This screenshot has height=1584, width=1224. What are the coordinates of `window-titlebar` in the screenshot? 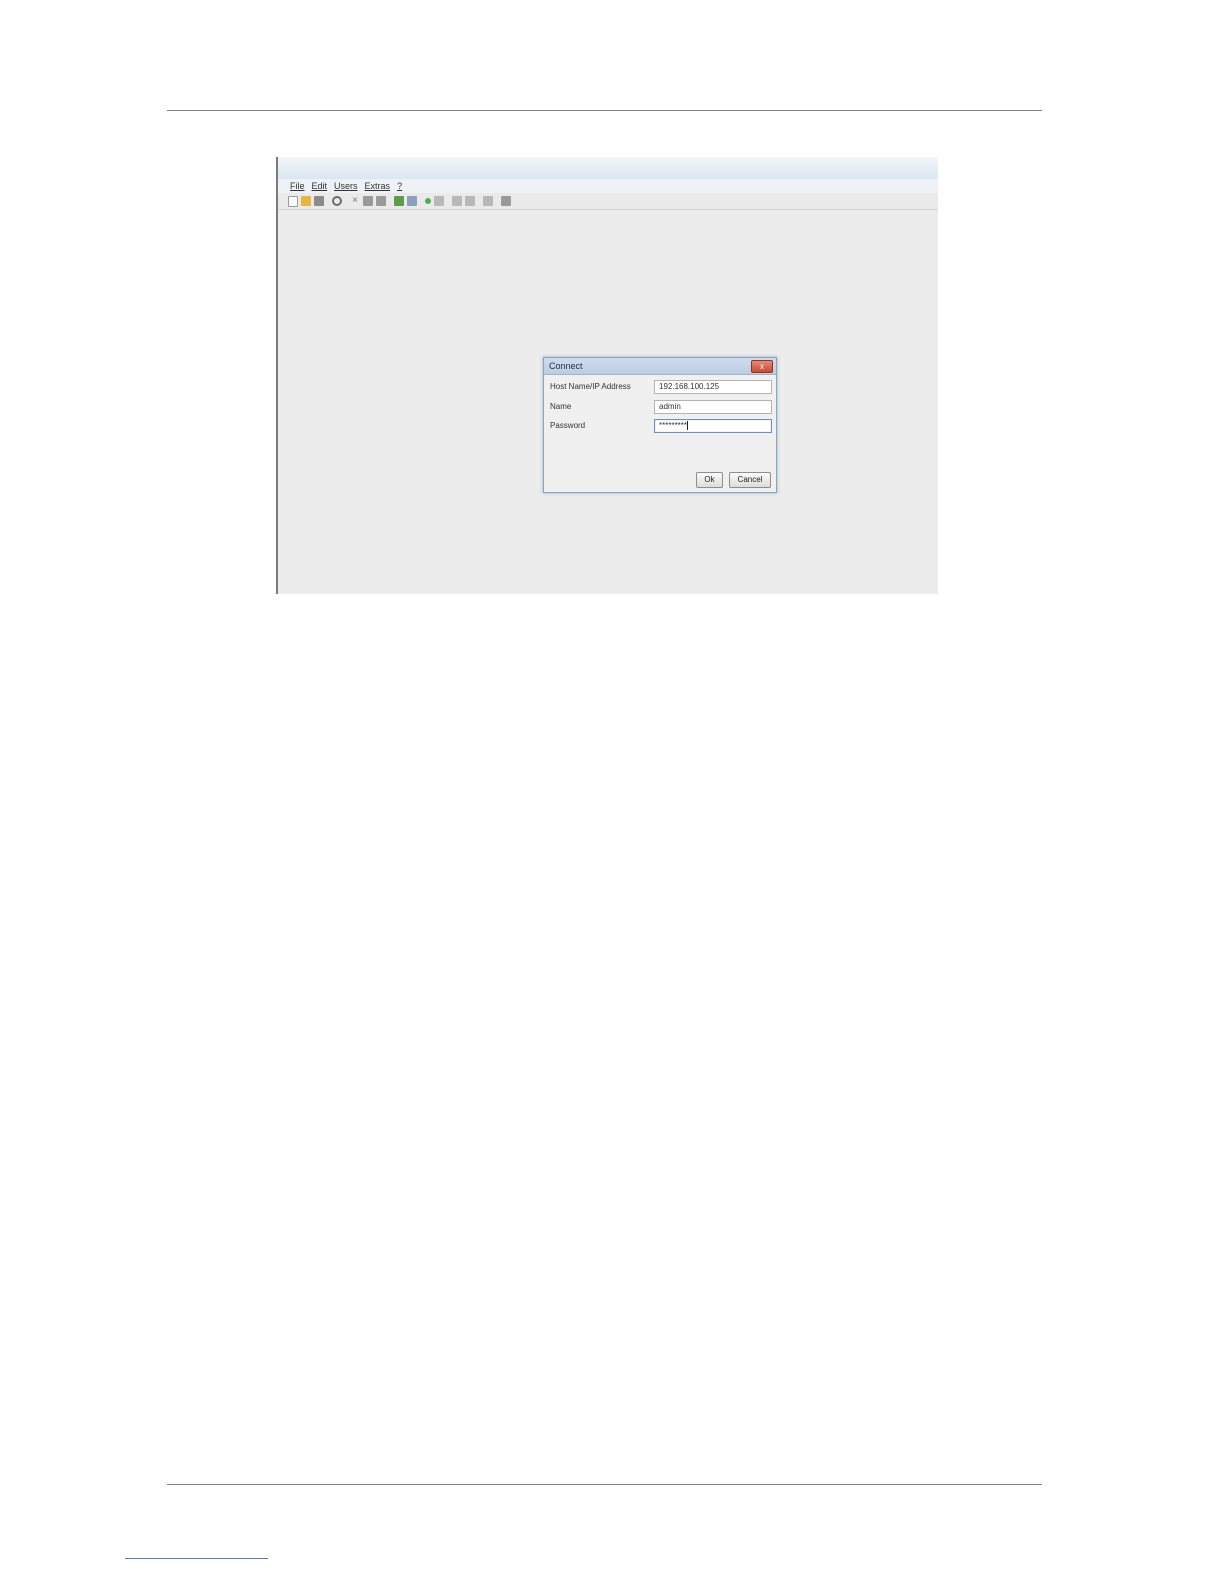 It's located at (608, 168).